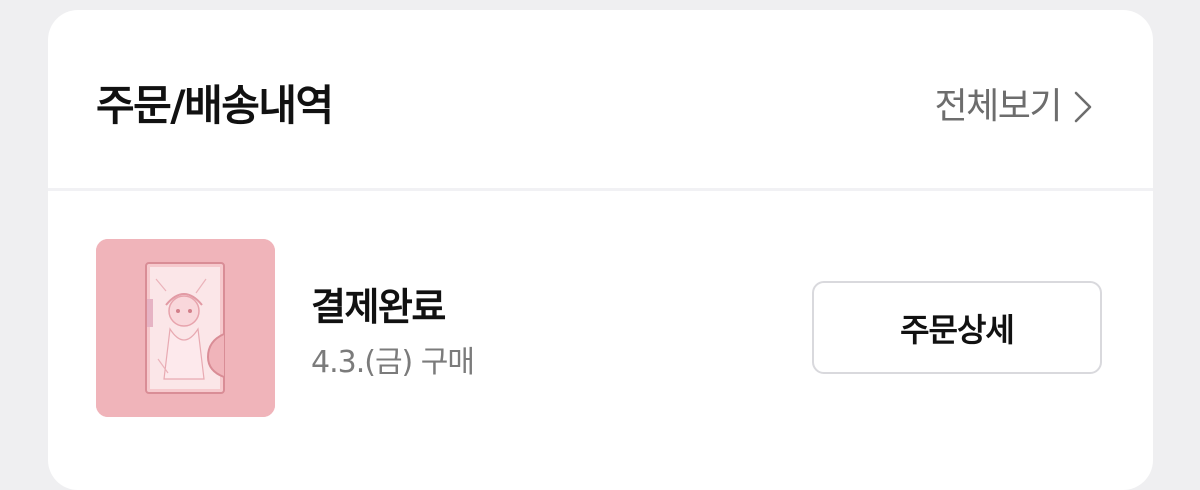  I want to click on order-detail-button: 주문상세, so click(957, 327).